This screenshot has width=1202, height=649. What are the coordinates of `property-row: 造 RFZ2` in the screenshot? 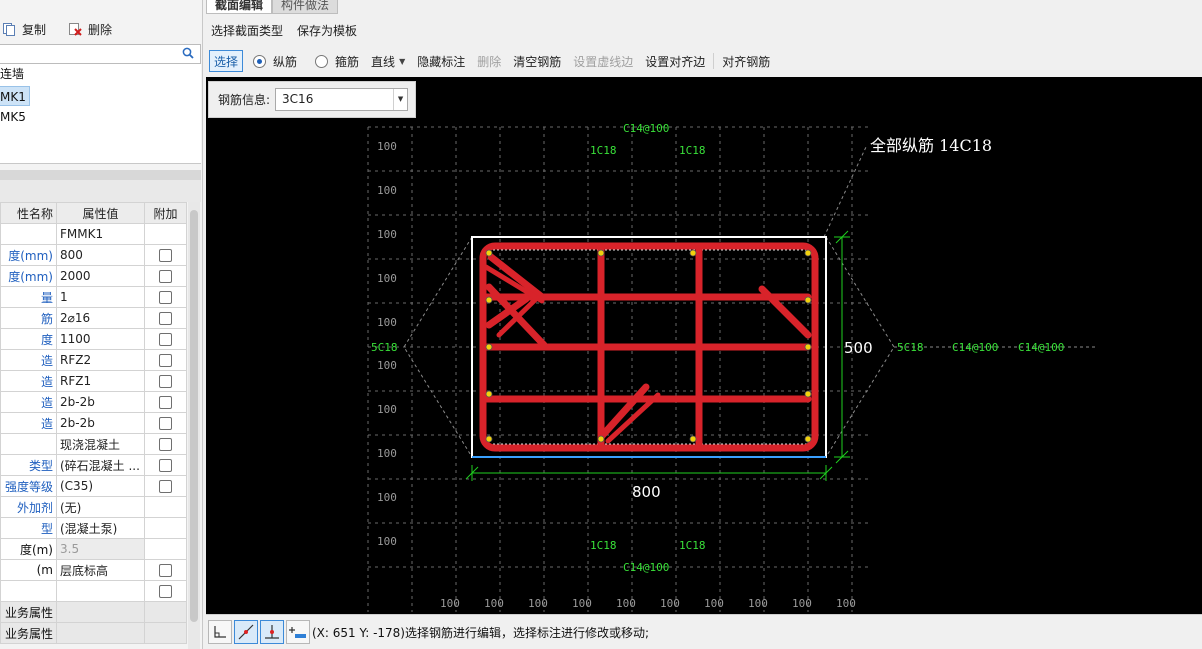 It's located at (93, 360).